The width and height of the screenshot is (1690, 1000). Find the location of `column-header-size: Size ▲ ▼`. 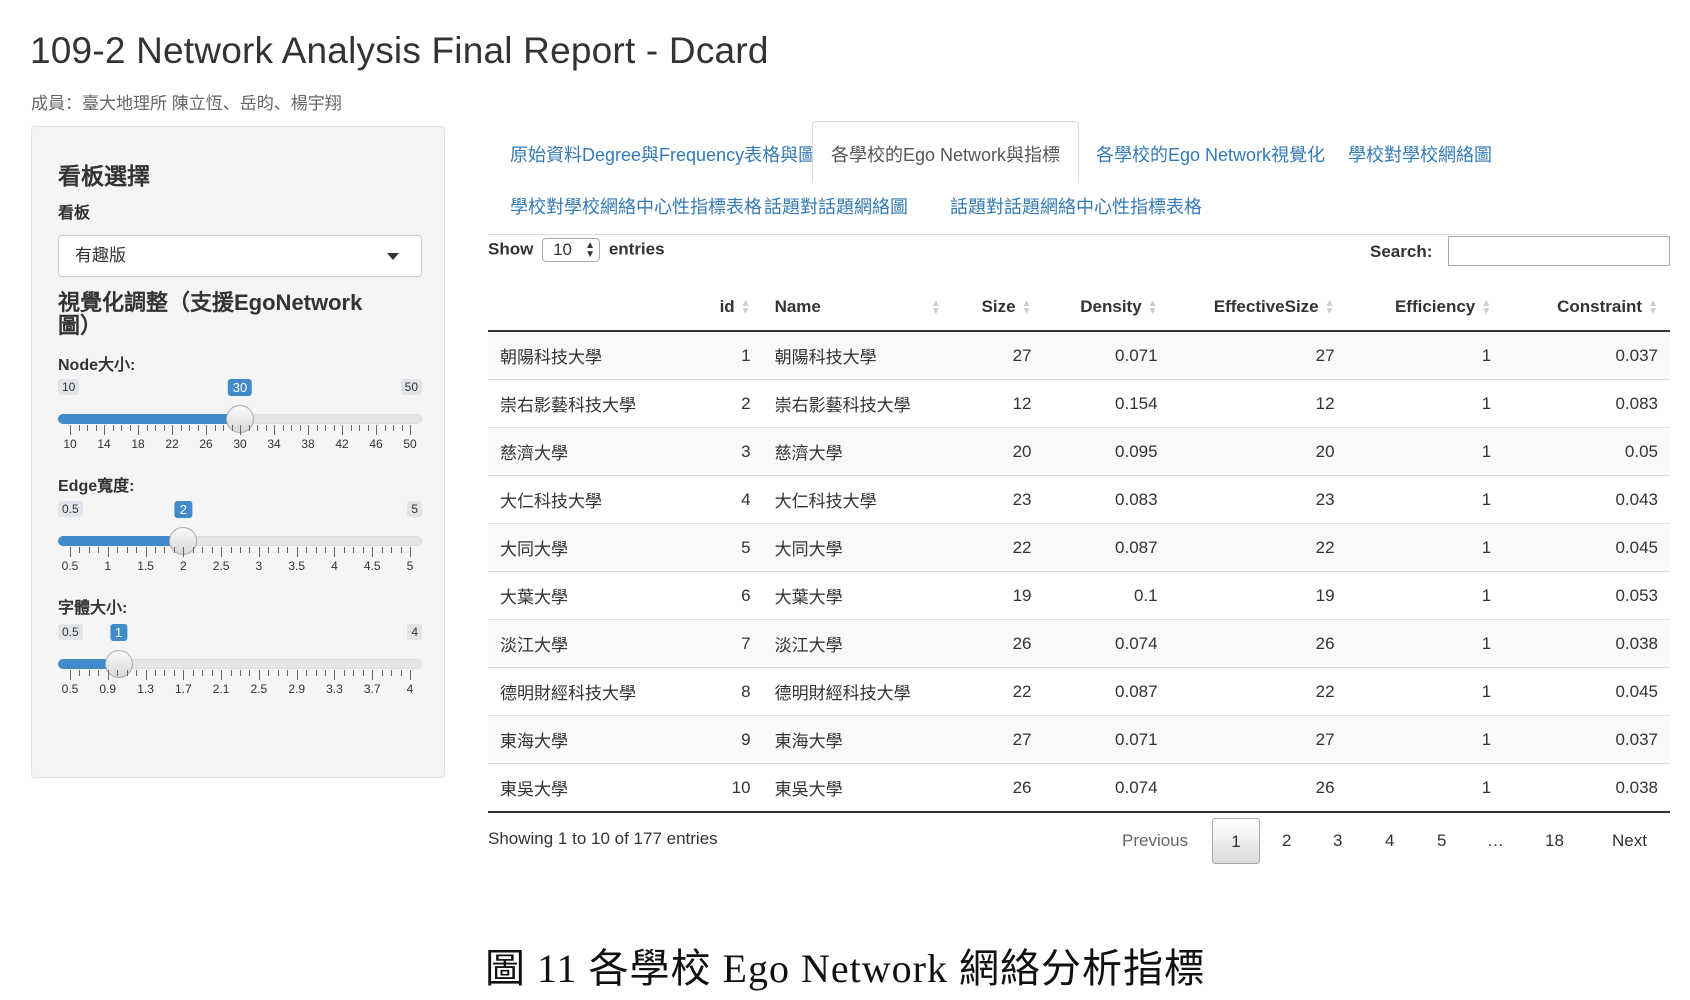

column-header-size: Size ▲ ▼ is located at coordinates (1000, 308).